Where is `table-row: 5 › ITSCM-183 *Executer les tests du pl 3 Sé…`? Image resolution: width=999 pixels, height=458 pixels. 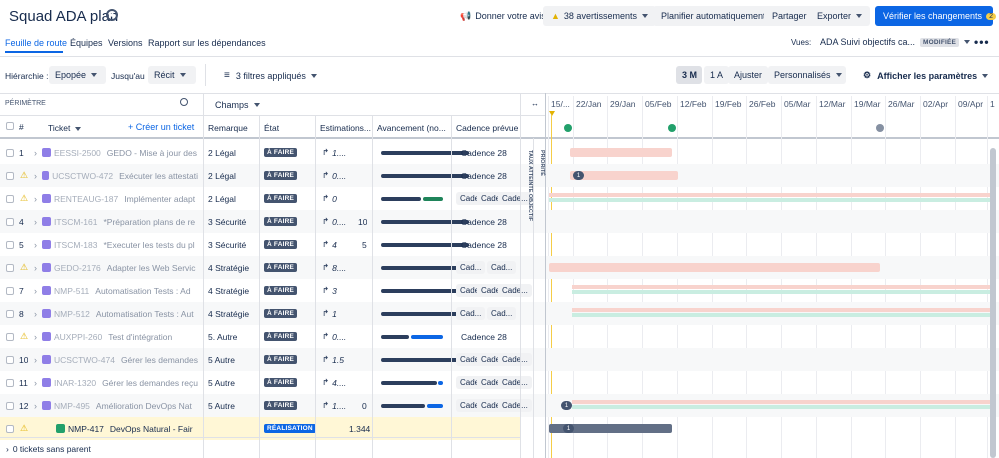 table-row: 5 › ITSCM-183 *Executer les tests du pl 3 Sé… is located at coordinates (499, 244).